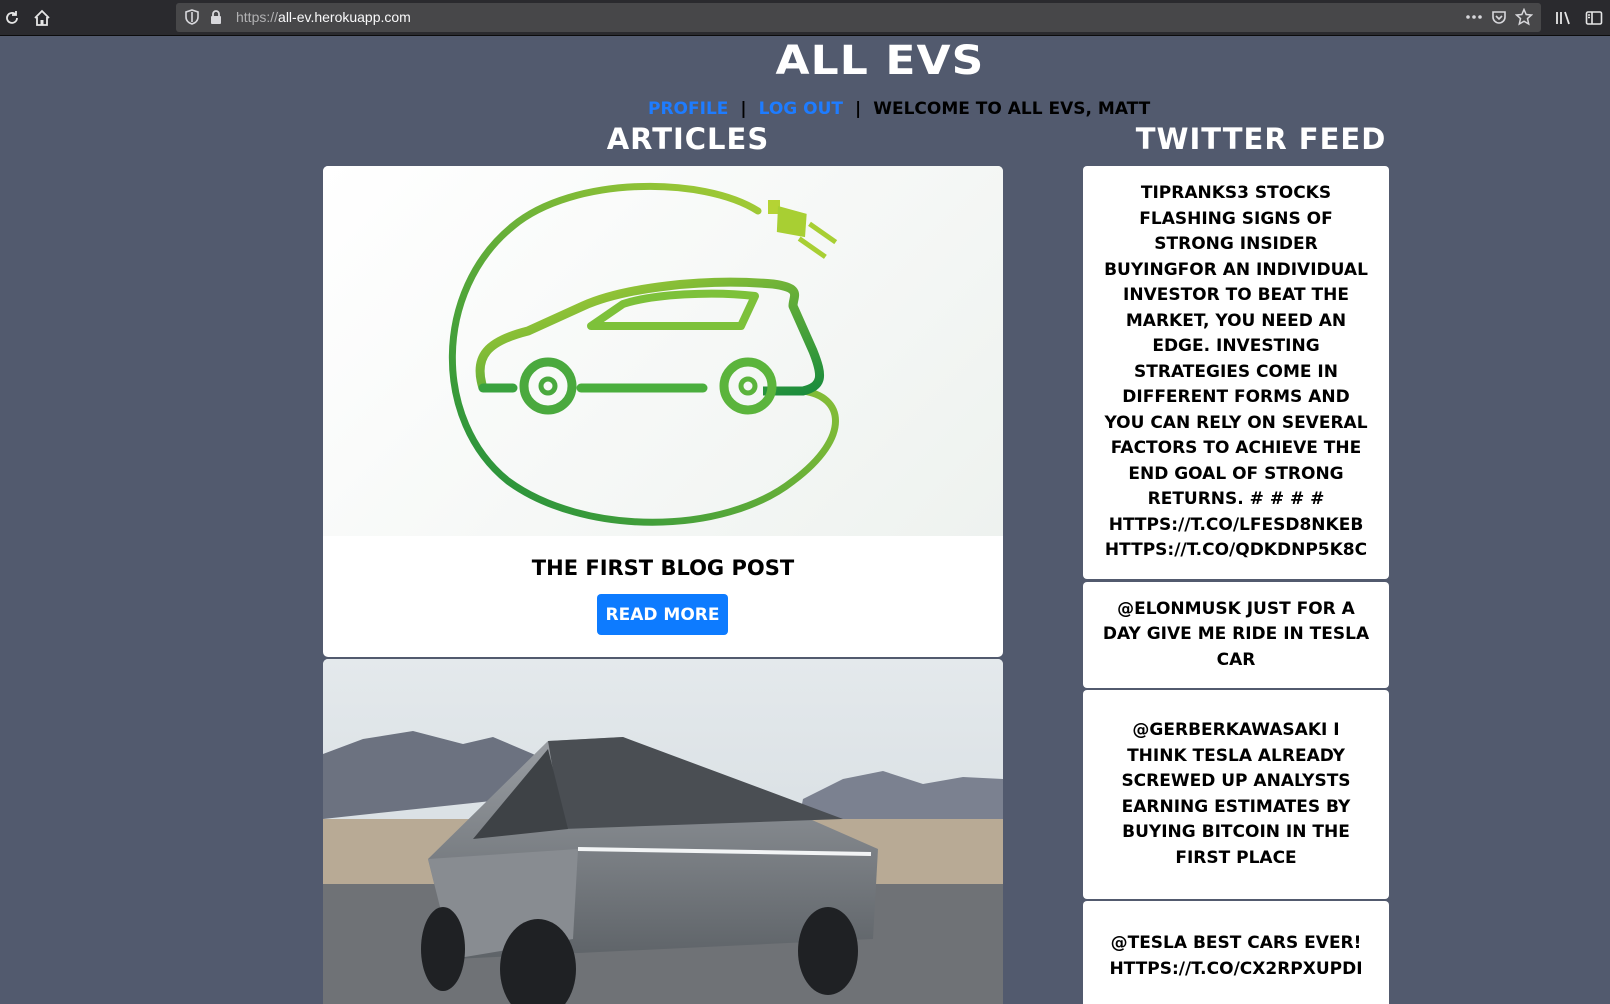 The image size is (1610, 1004). I want to click on more-icon, so click(1474, 17).